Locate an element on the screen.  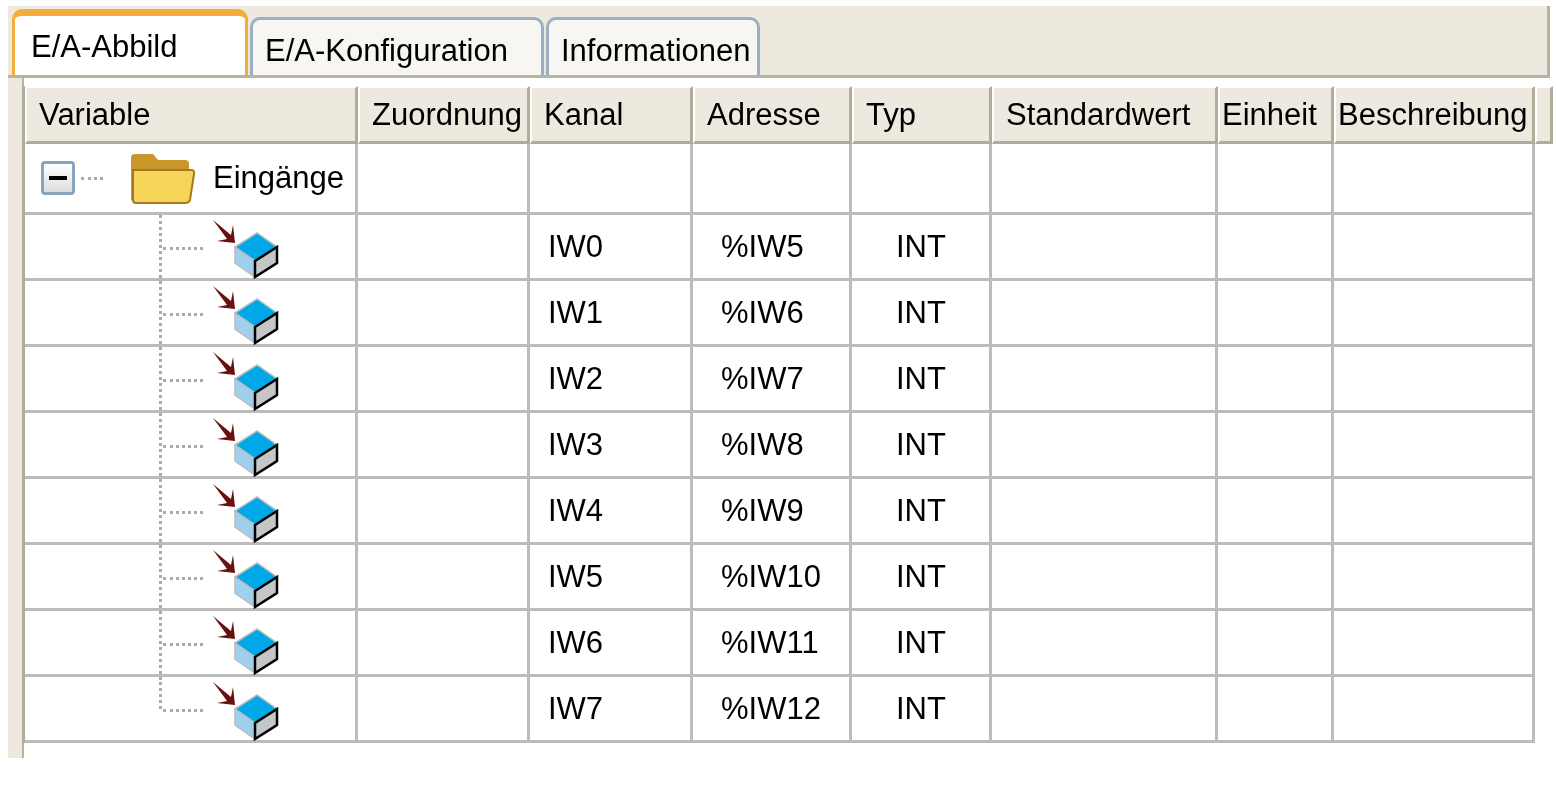
column-header: Einheit is located at coordinates (1276, 115).